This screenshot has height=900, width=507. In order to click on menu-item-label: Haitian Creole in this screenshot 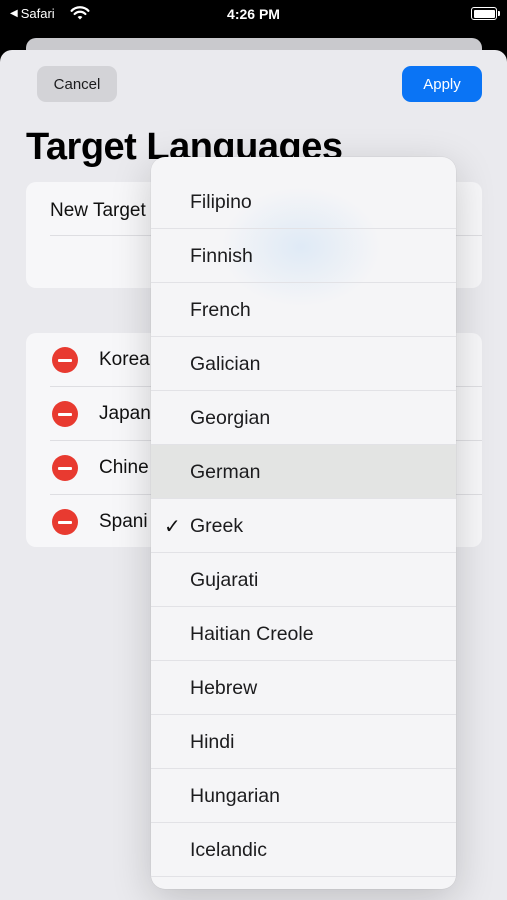, I will do `click(252, 634)`.